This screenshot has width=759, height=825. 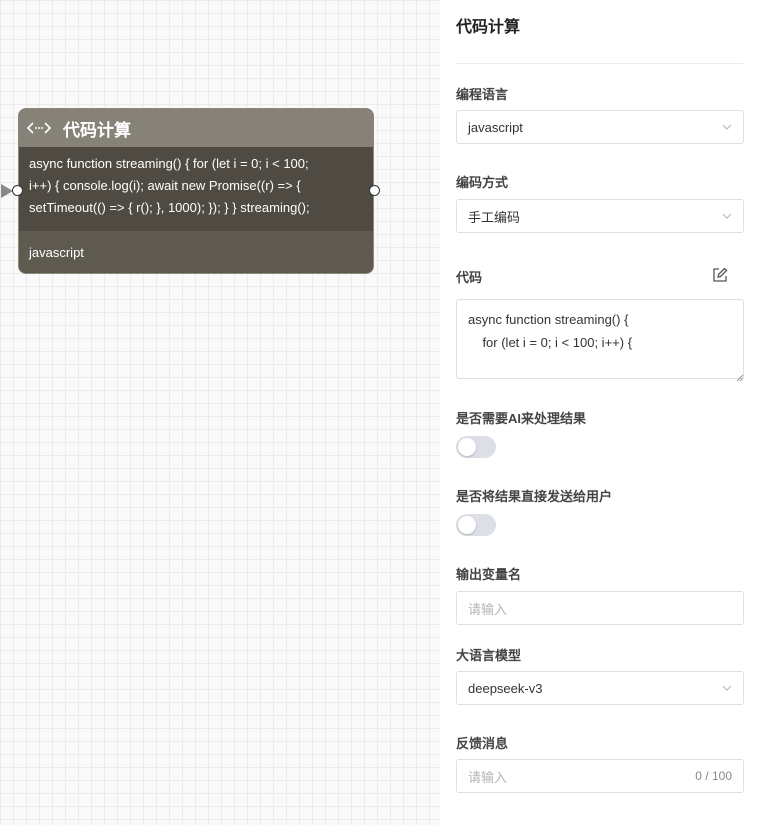 I want to click on llm-label: 大语言模型, so click(x=489, y=655).